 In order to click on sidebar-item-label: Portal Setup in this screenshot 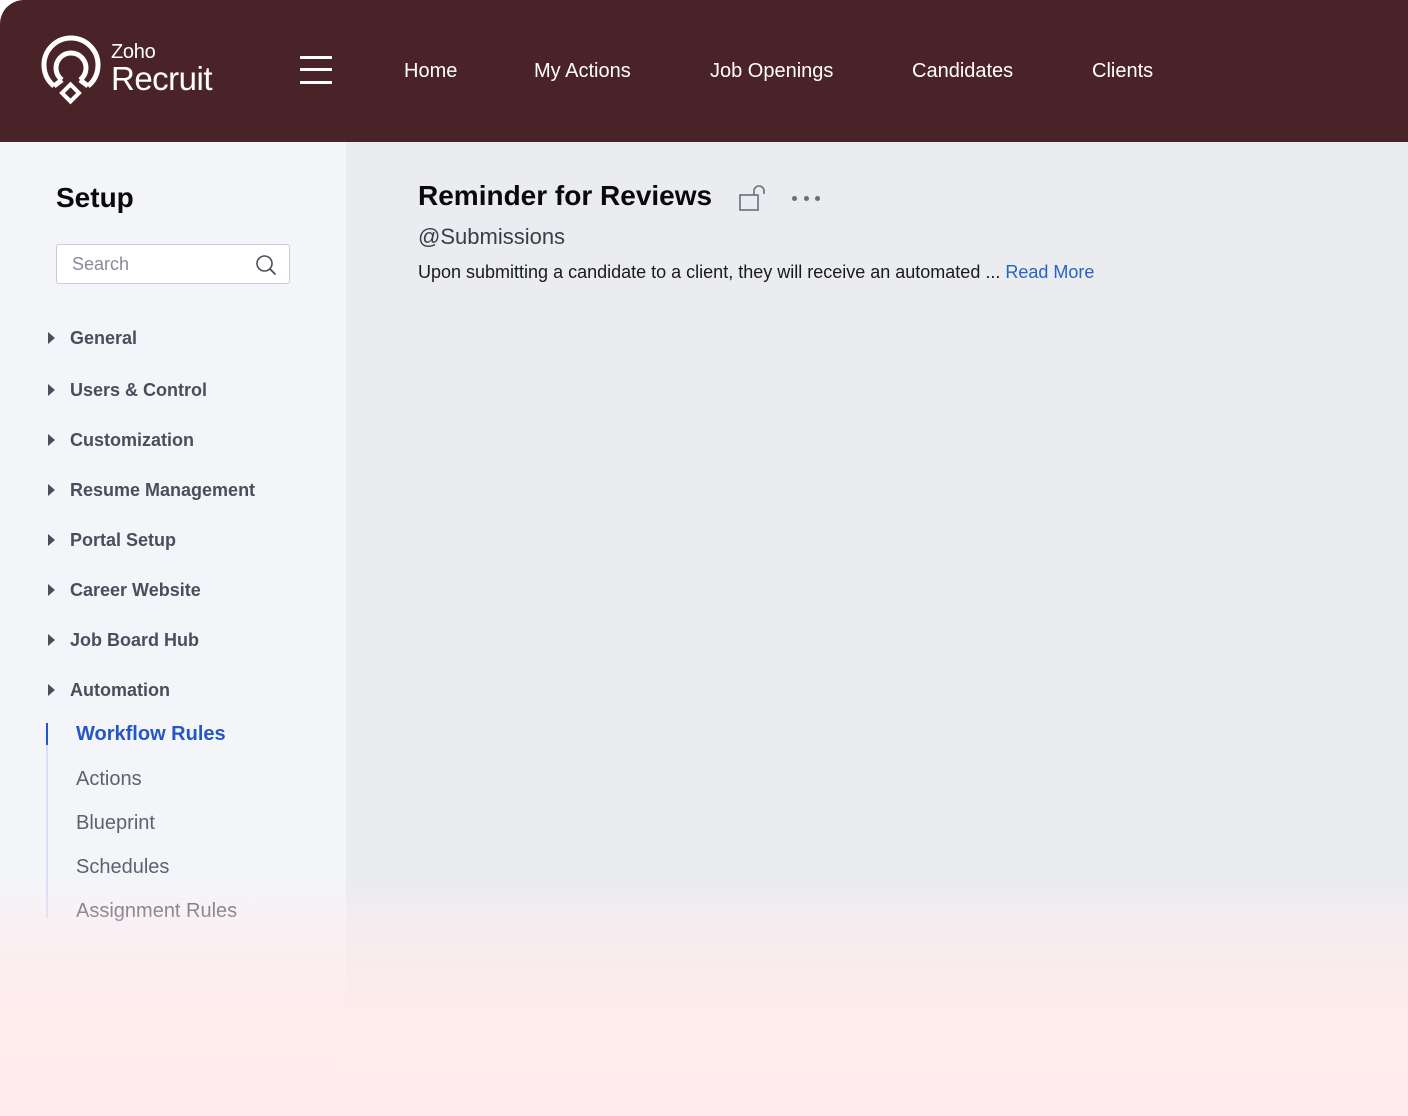, I will do `click(123, 539)`.